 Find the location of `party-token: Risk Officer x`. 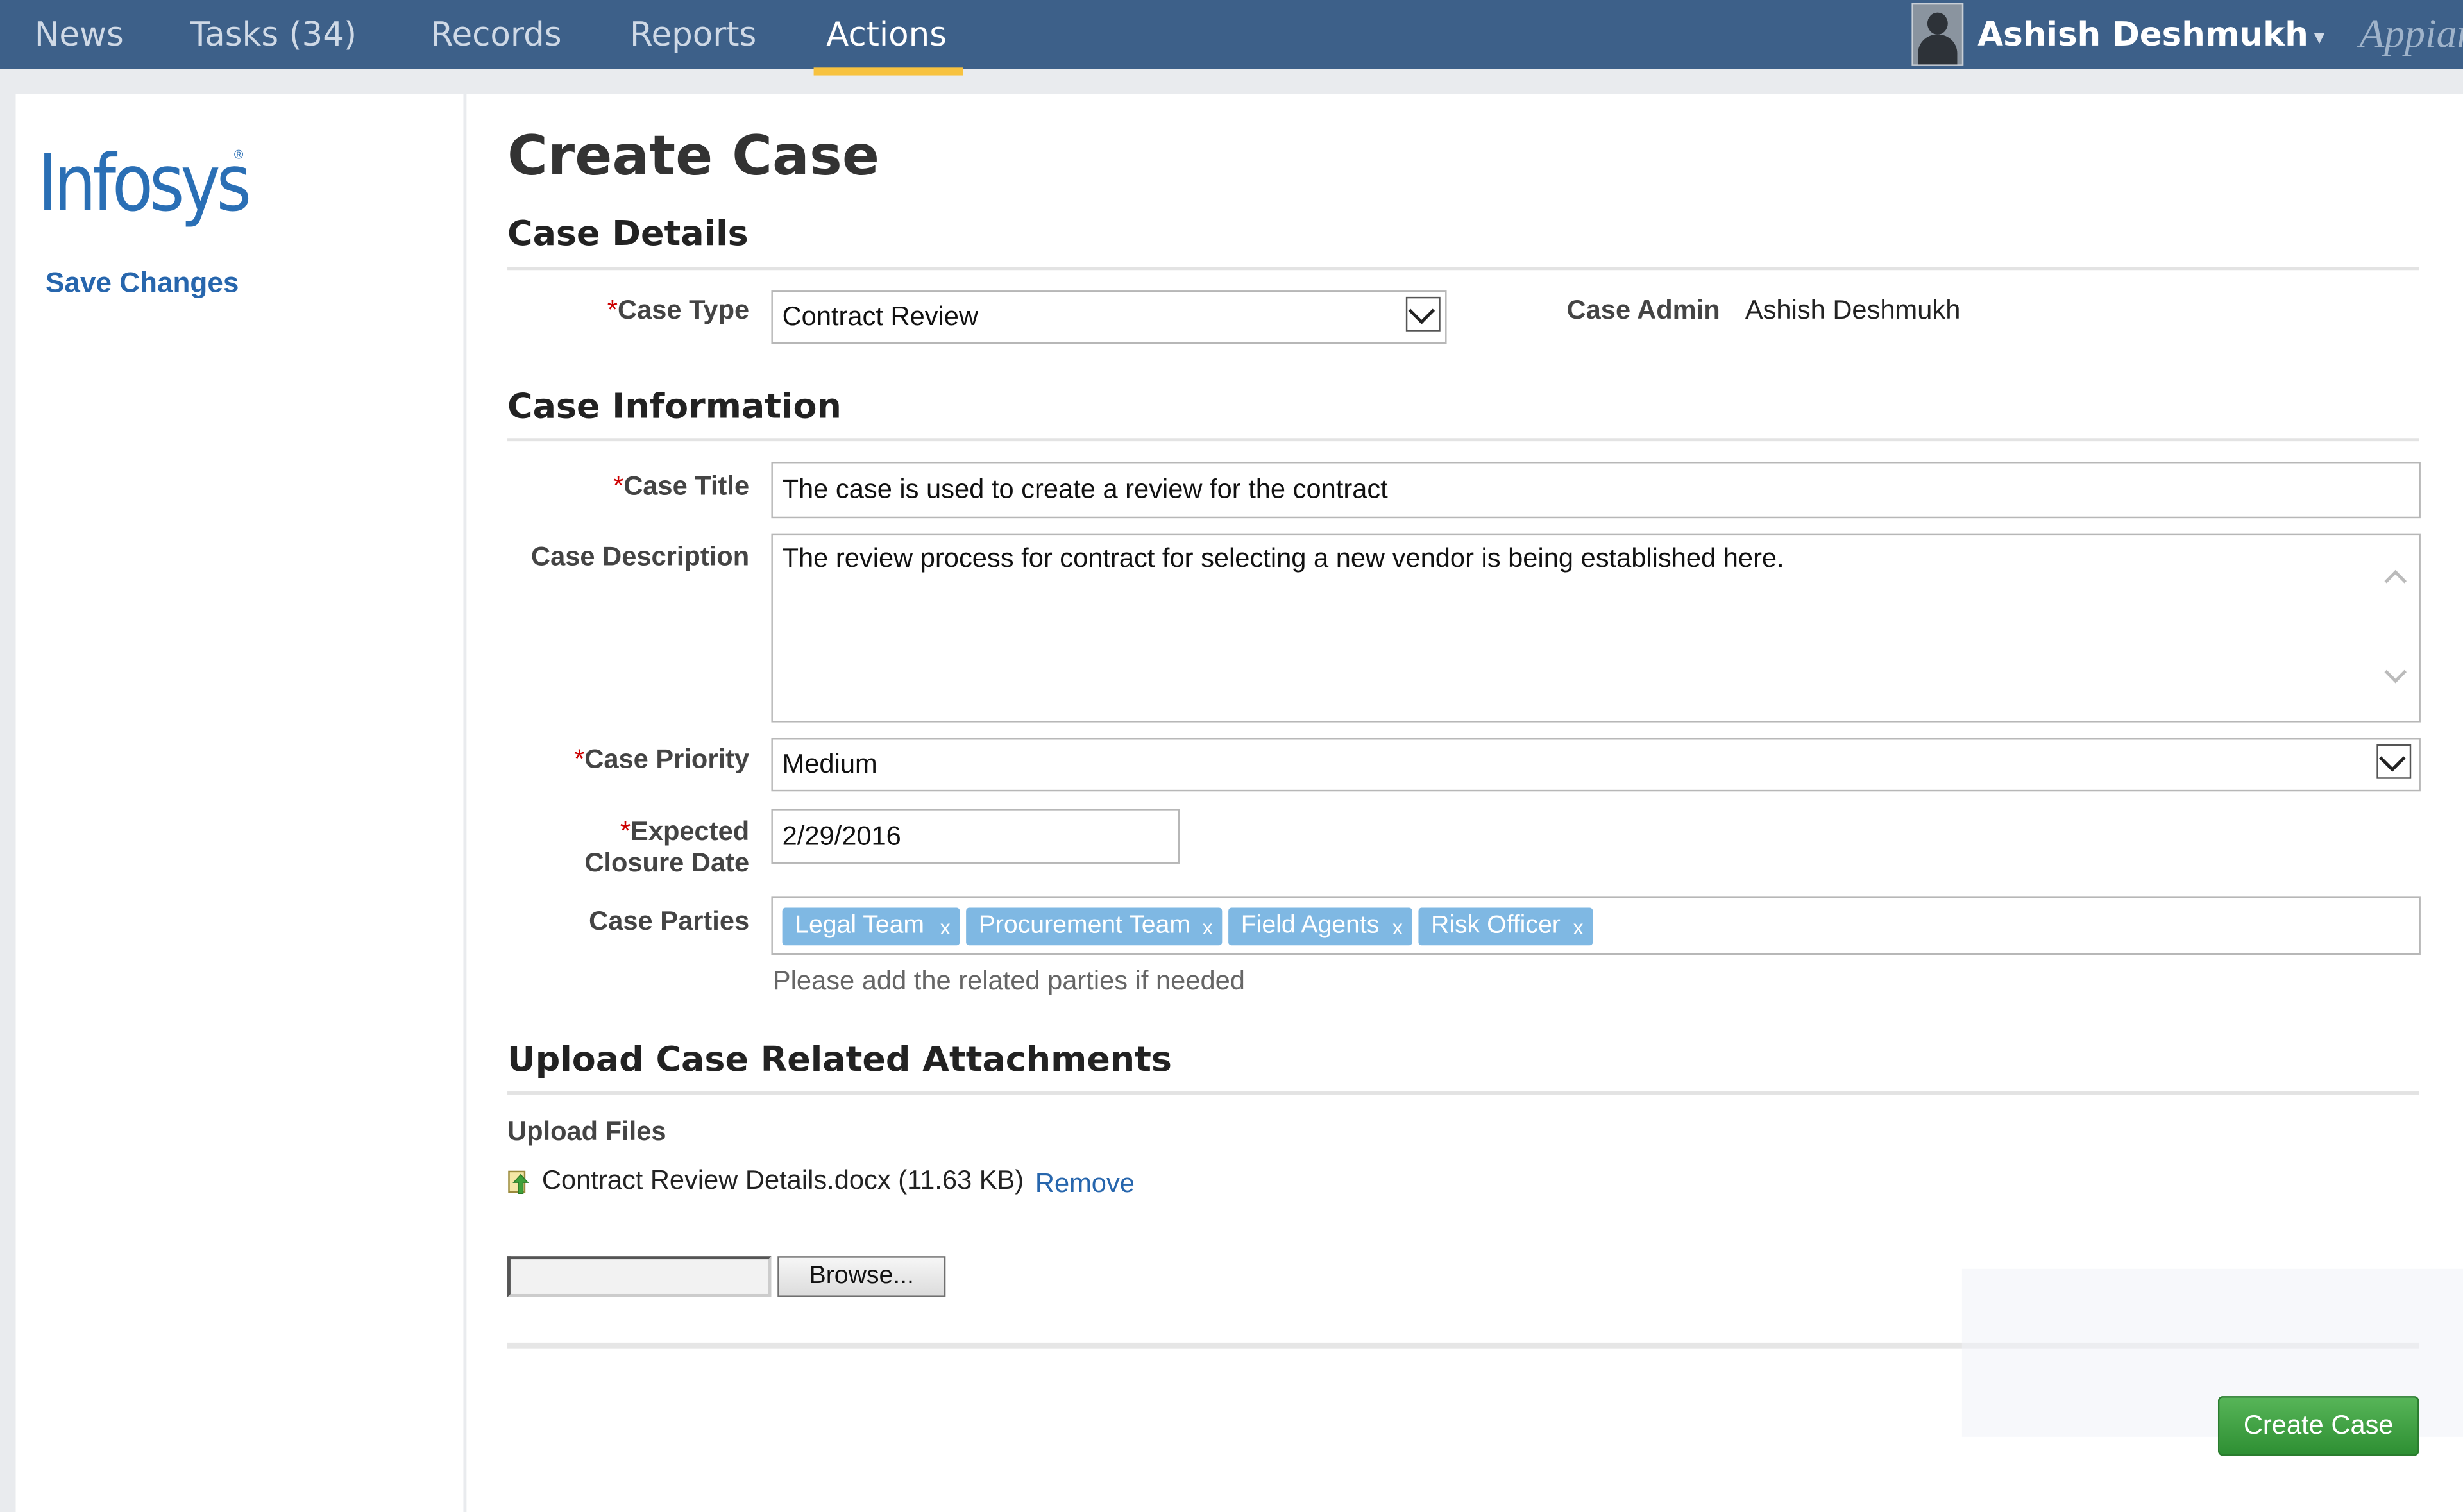

party-token: Risk Officer x is located at coordinates (1505, 927).